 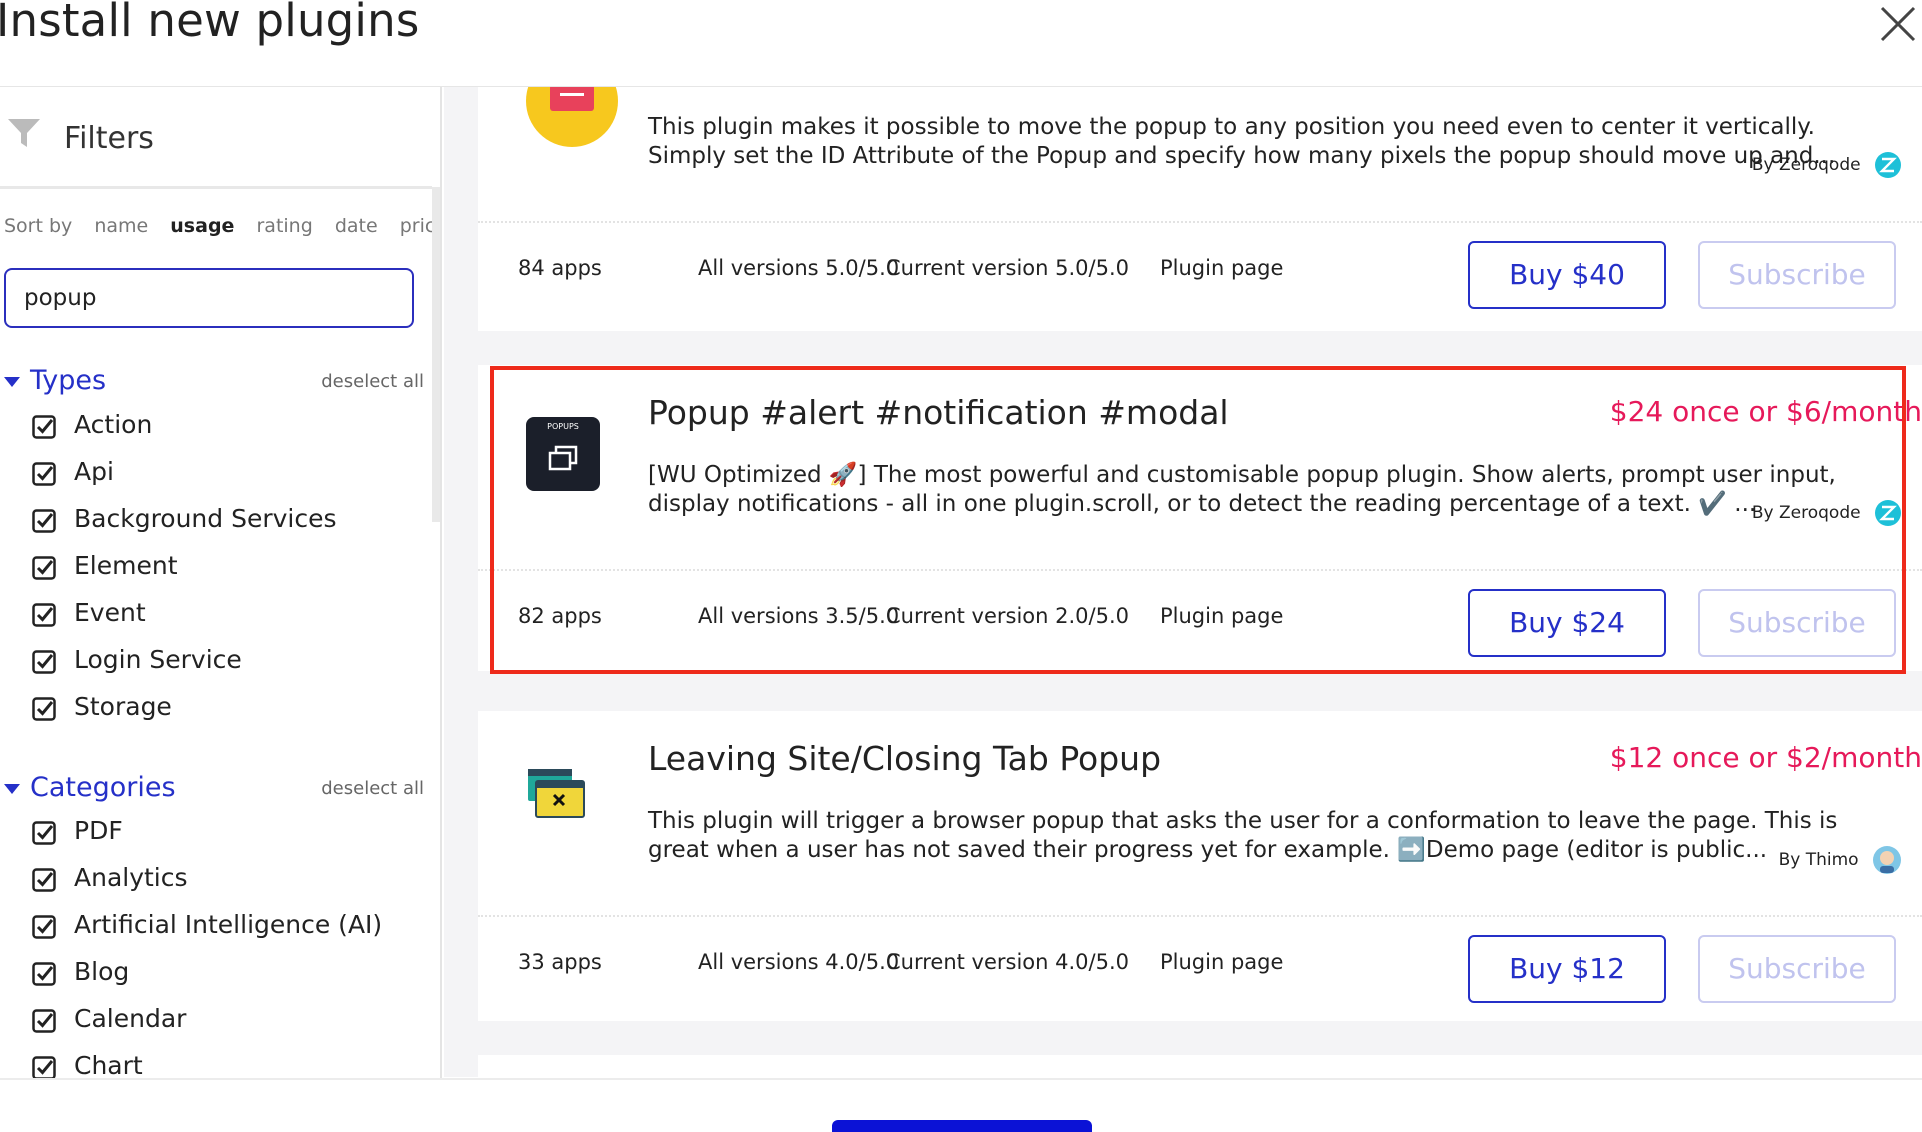 What do you see at coordinates (205, 518) in the screenshot?
I see `checkbox-label: Background Services` at bounding box center [205, 518].